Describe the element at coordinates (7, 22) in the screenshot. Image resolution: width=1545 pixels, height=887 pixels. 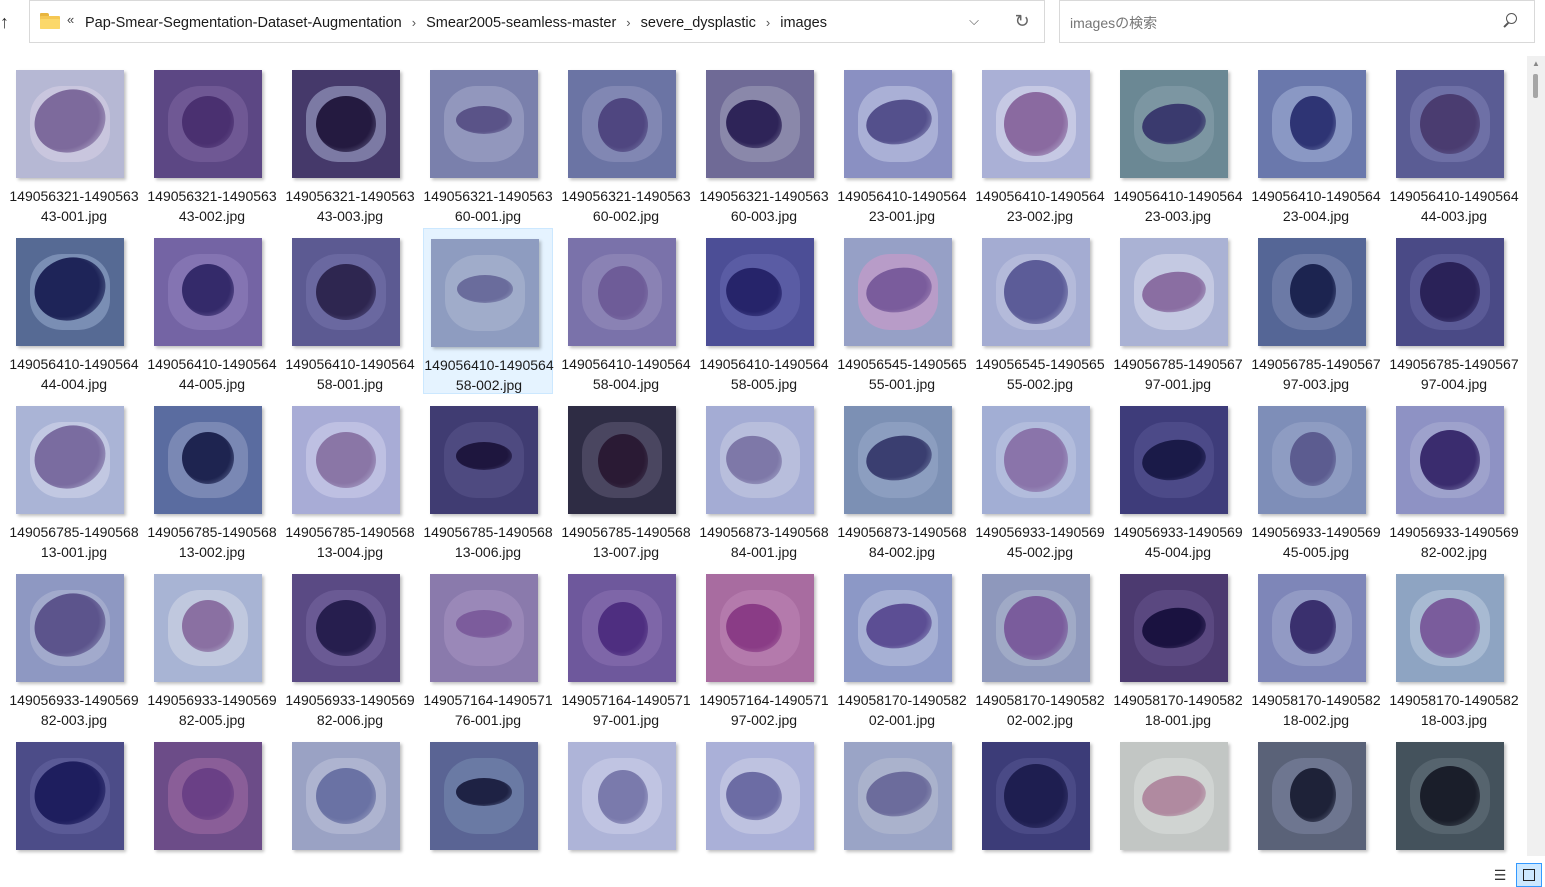
I see `up-arrow-icon: ↑` at that location.